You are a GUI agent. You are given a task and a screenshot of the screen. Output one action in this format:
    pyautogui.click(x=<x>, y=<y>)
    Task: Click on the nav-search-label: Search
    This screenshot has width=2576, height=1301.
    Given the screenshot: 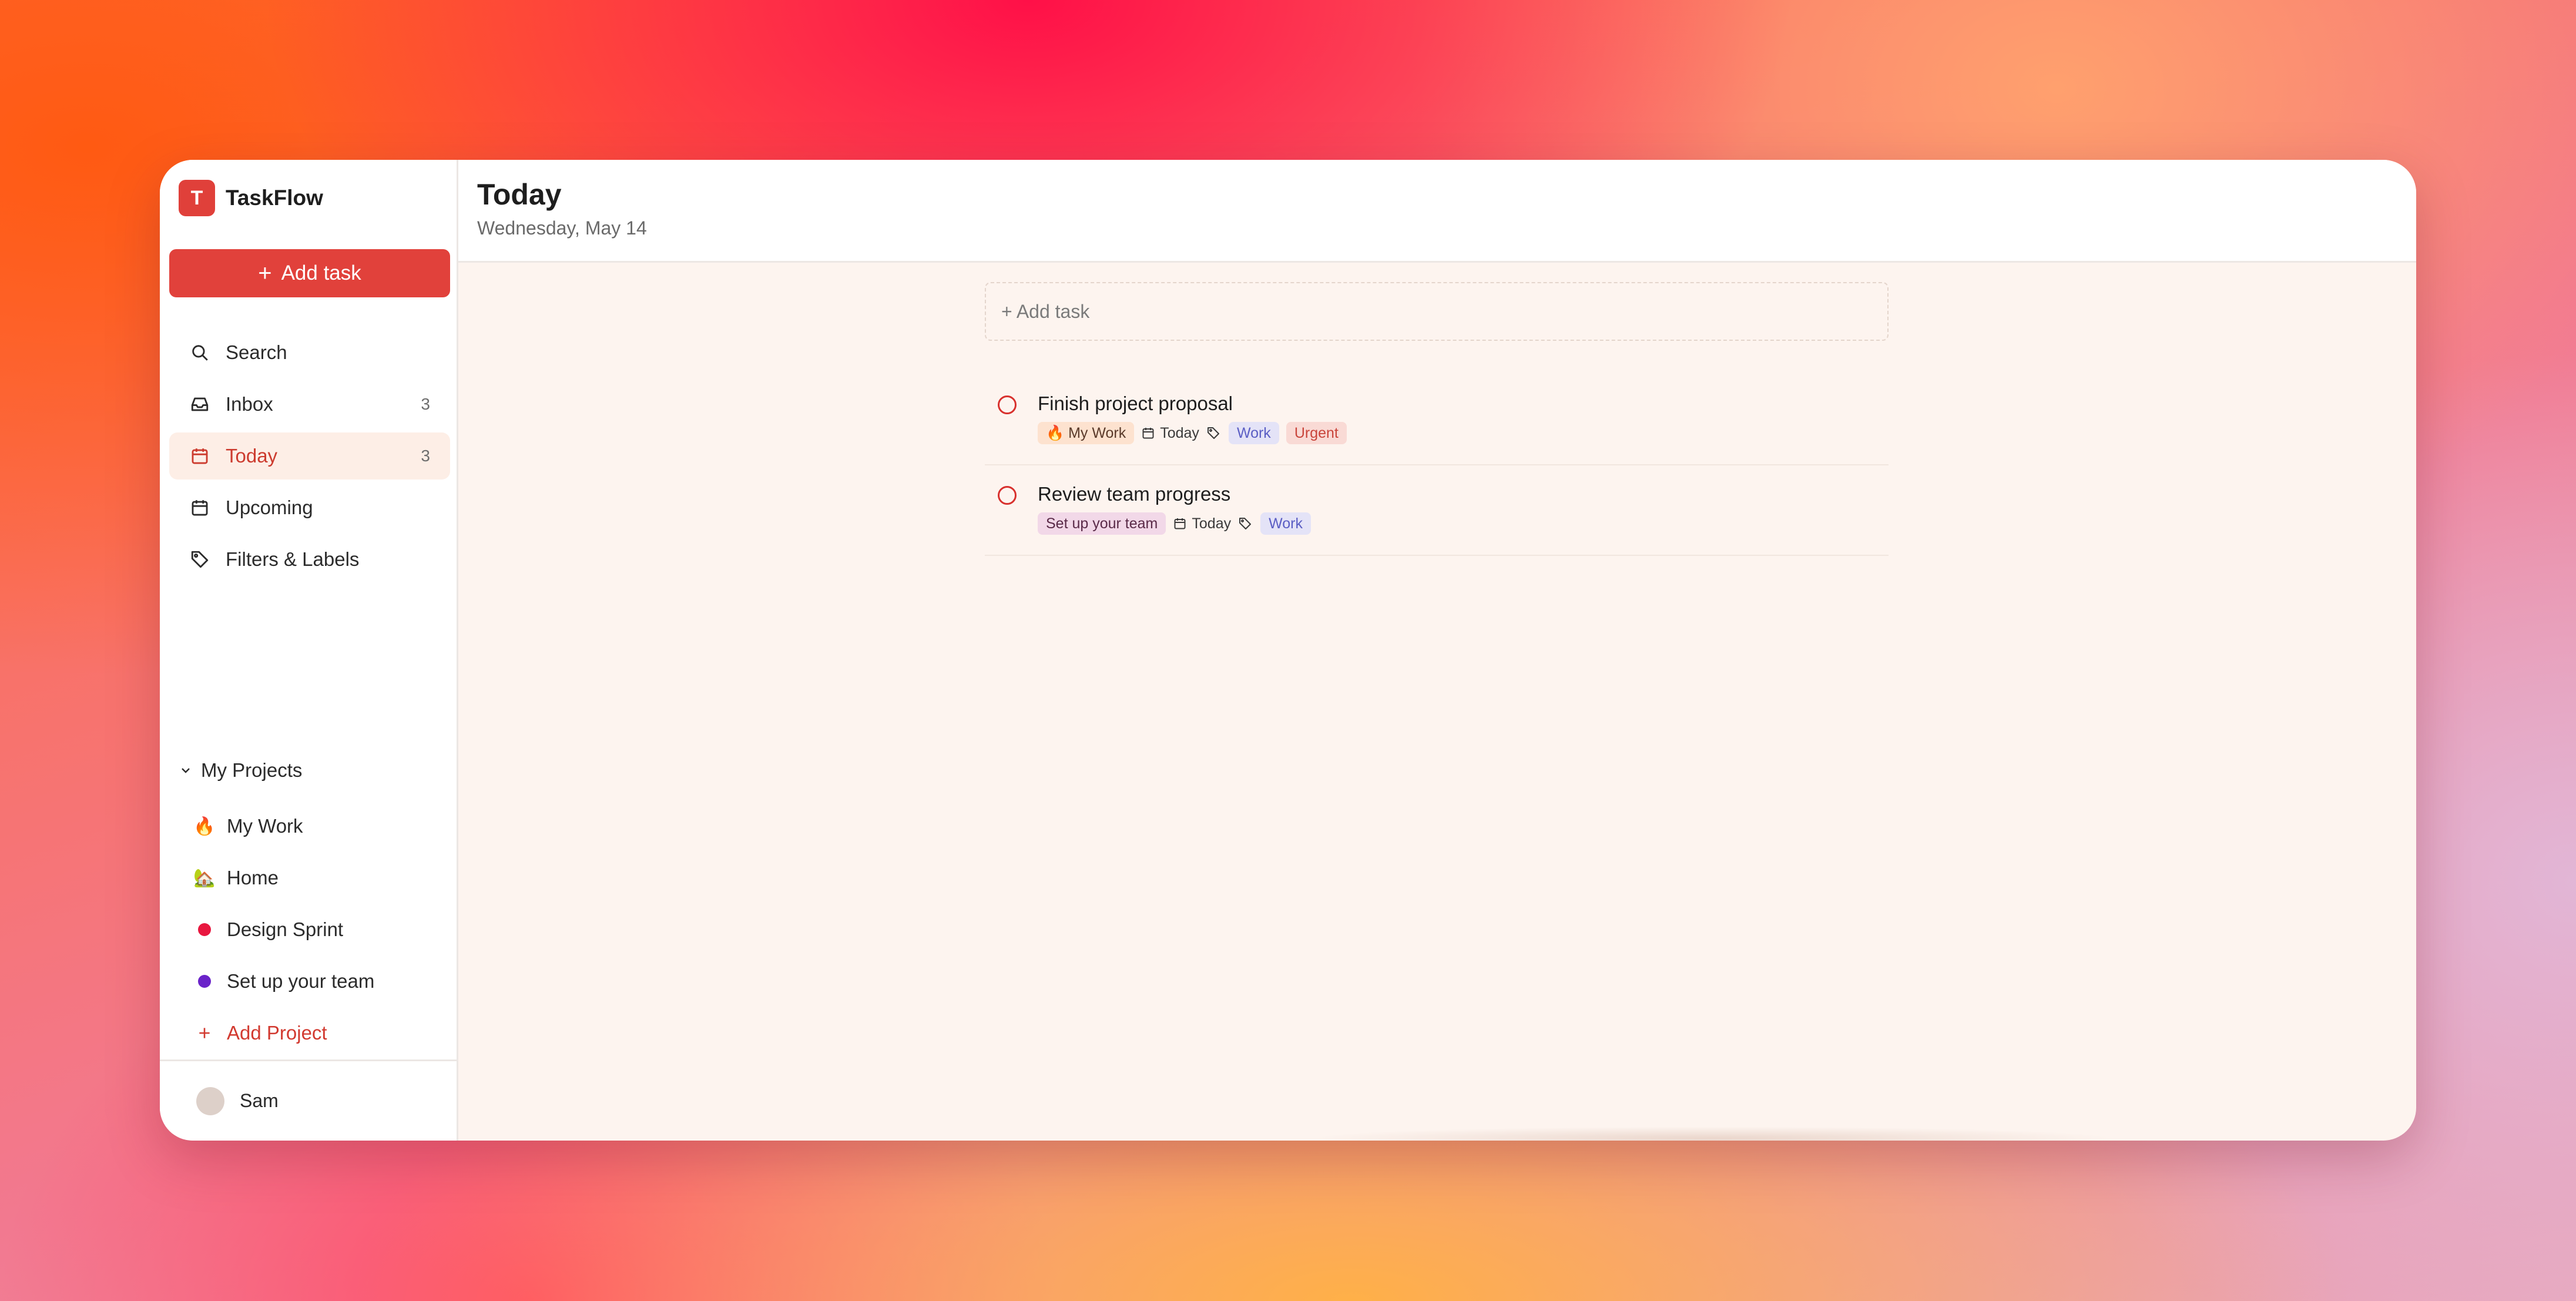 What is the action you would take?
    pyautogui.click(x=256, y=352)
    